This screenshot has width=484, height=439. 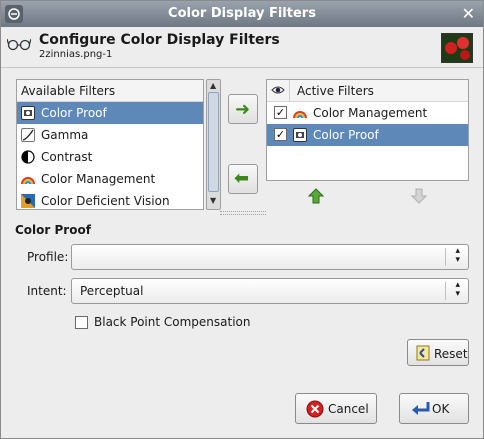 I want to click on intent-value: Perceptual, so click(x=112, y=291).